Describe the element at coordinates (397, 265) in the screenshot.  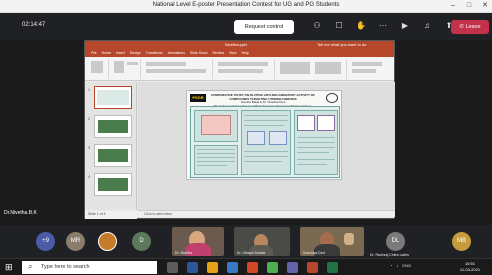
I see `volume-icon: ♪` at that location.